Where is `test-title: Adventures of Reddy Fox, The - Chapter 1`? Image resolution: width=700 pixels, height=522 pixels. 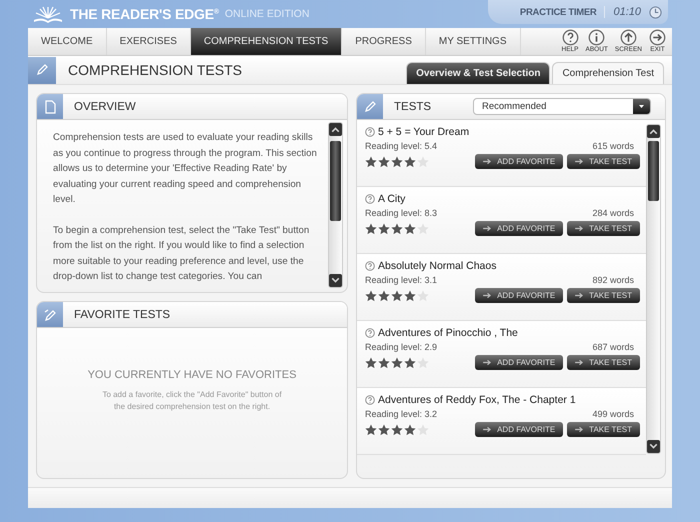 test-title: Adventures of Reddy Fox, The - Chapter 1 is located at coordinates (477, 400).